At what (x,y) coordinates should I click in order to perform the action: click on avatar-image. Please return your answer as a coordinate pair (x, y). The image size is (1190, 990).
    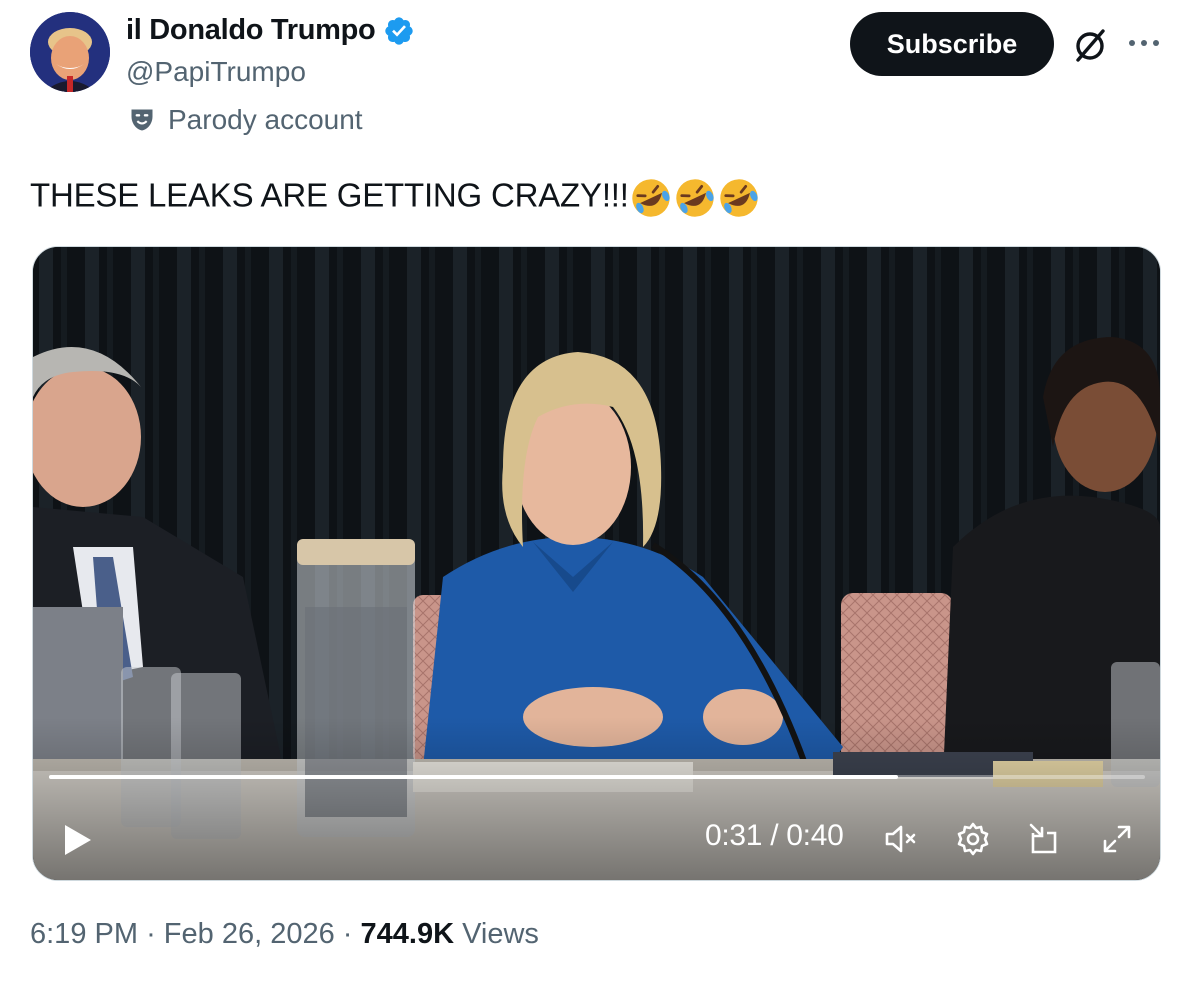
    Looking at the image, I should click on (70, 52).